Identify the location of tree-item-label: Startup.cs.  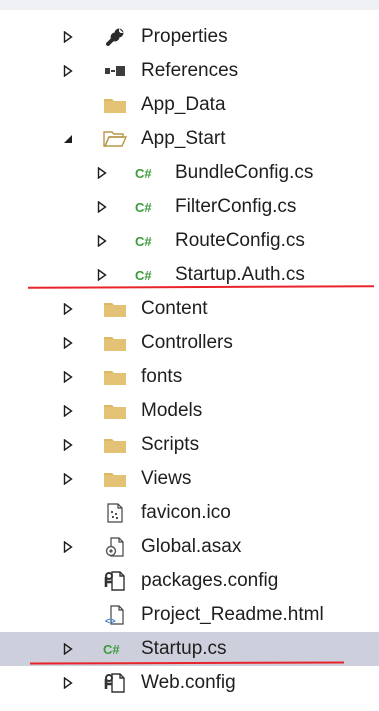
(184, 648).